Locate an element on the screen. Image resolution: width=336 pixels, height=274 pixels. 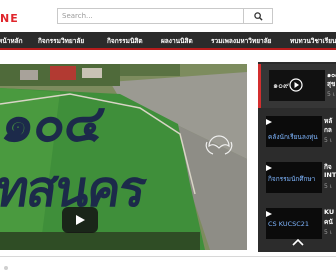
thumbnail-caption: CS KUCSC21 is located at coordinates (289, 224).